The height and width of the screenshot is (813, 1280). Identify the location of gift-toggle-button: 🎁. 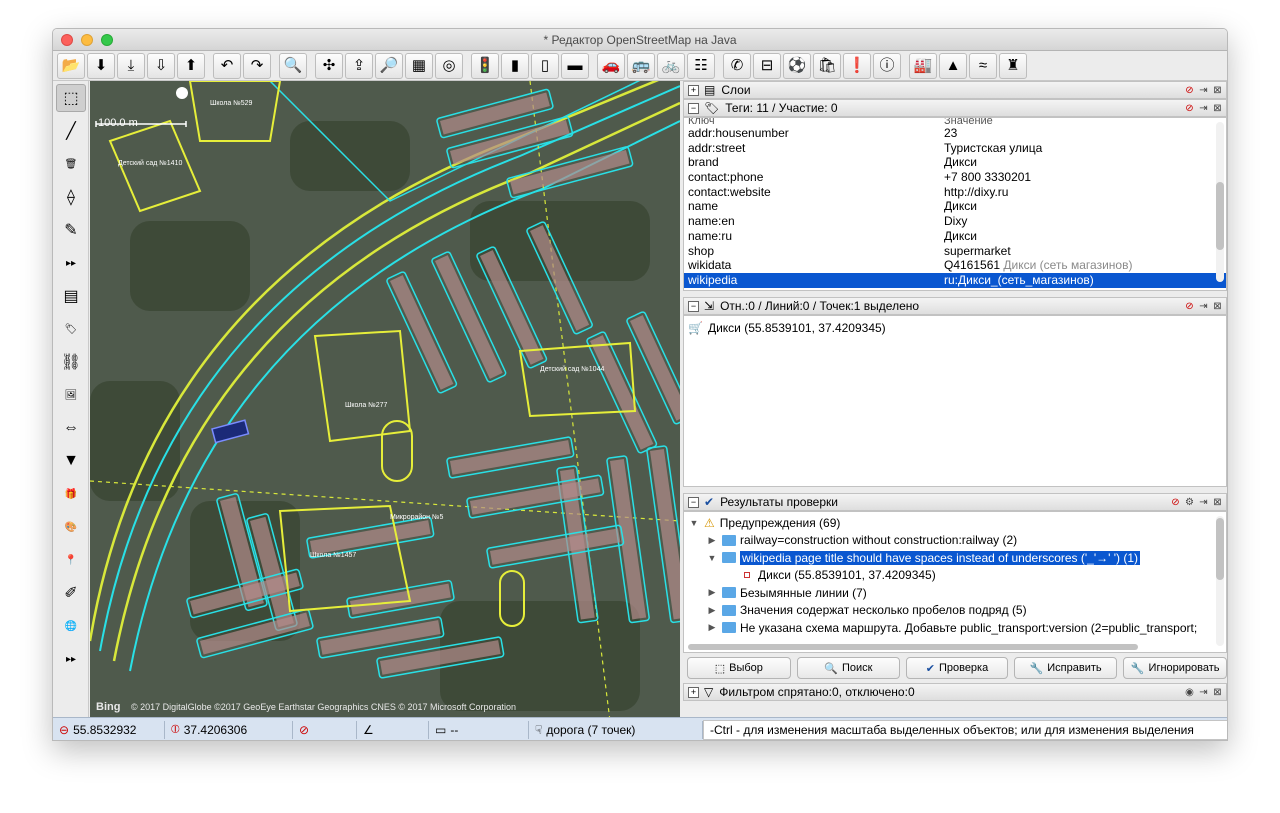
(71, 494).